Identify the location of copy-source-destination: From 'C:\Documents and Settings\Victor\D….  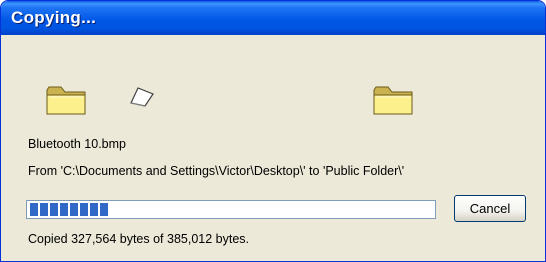
(216, 171).